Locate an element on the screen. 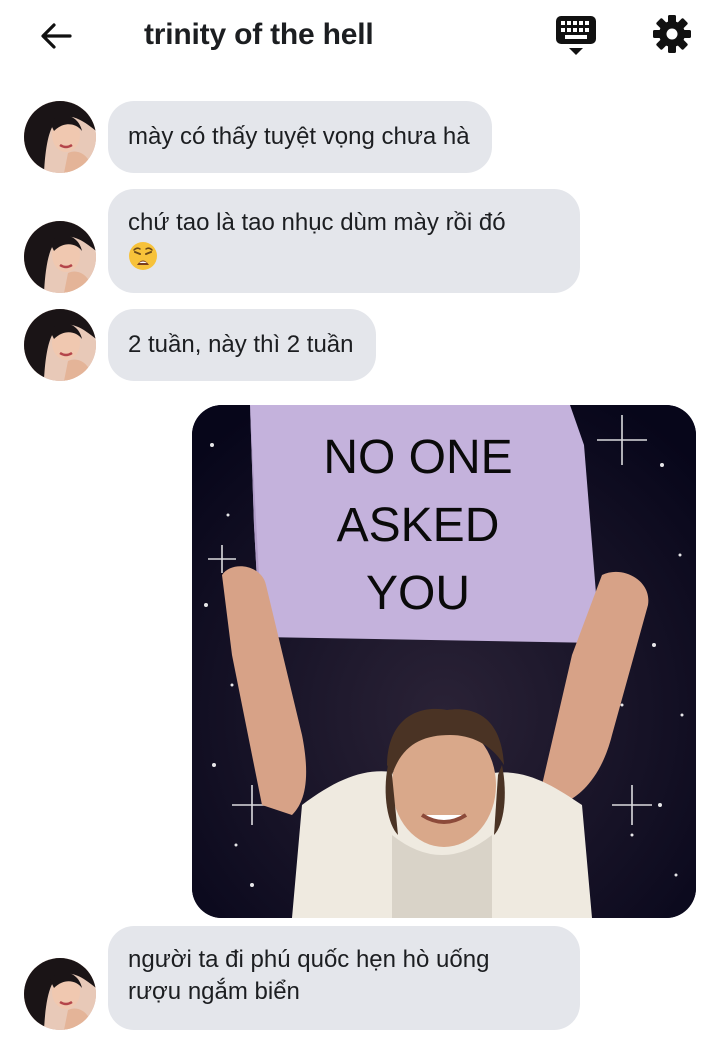  arrow-left-icon is located at coordinates (56, 36).